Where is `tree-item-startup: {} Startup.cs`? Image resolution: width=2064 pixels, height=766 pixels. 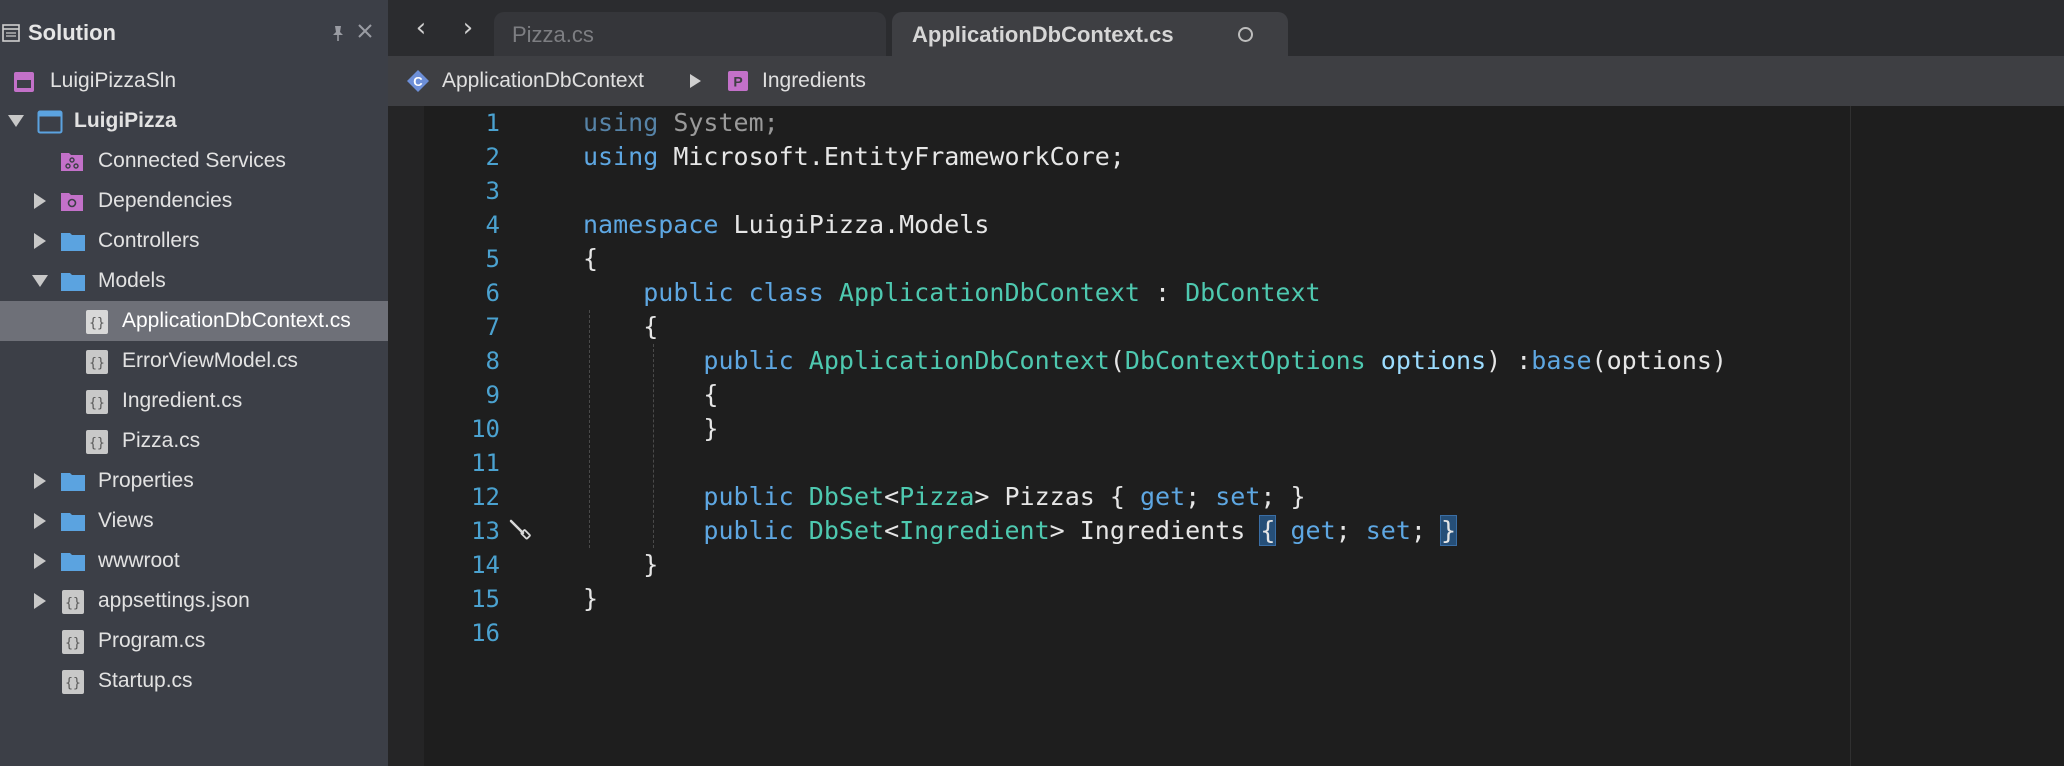 tree-item-startup: {} Startup.cs is located at coordinates (194, 681).